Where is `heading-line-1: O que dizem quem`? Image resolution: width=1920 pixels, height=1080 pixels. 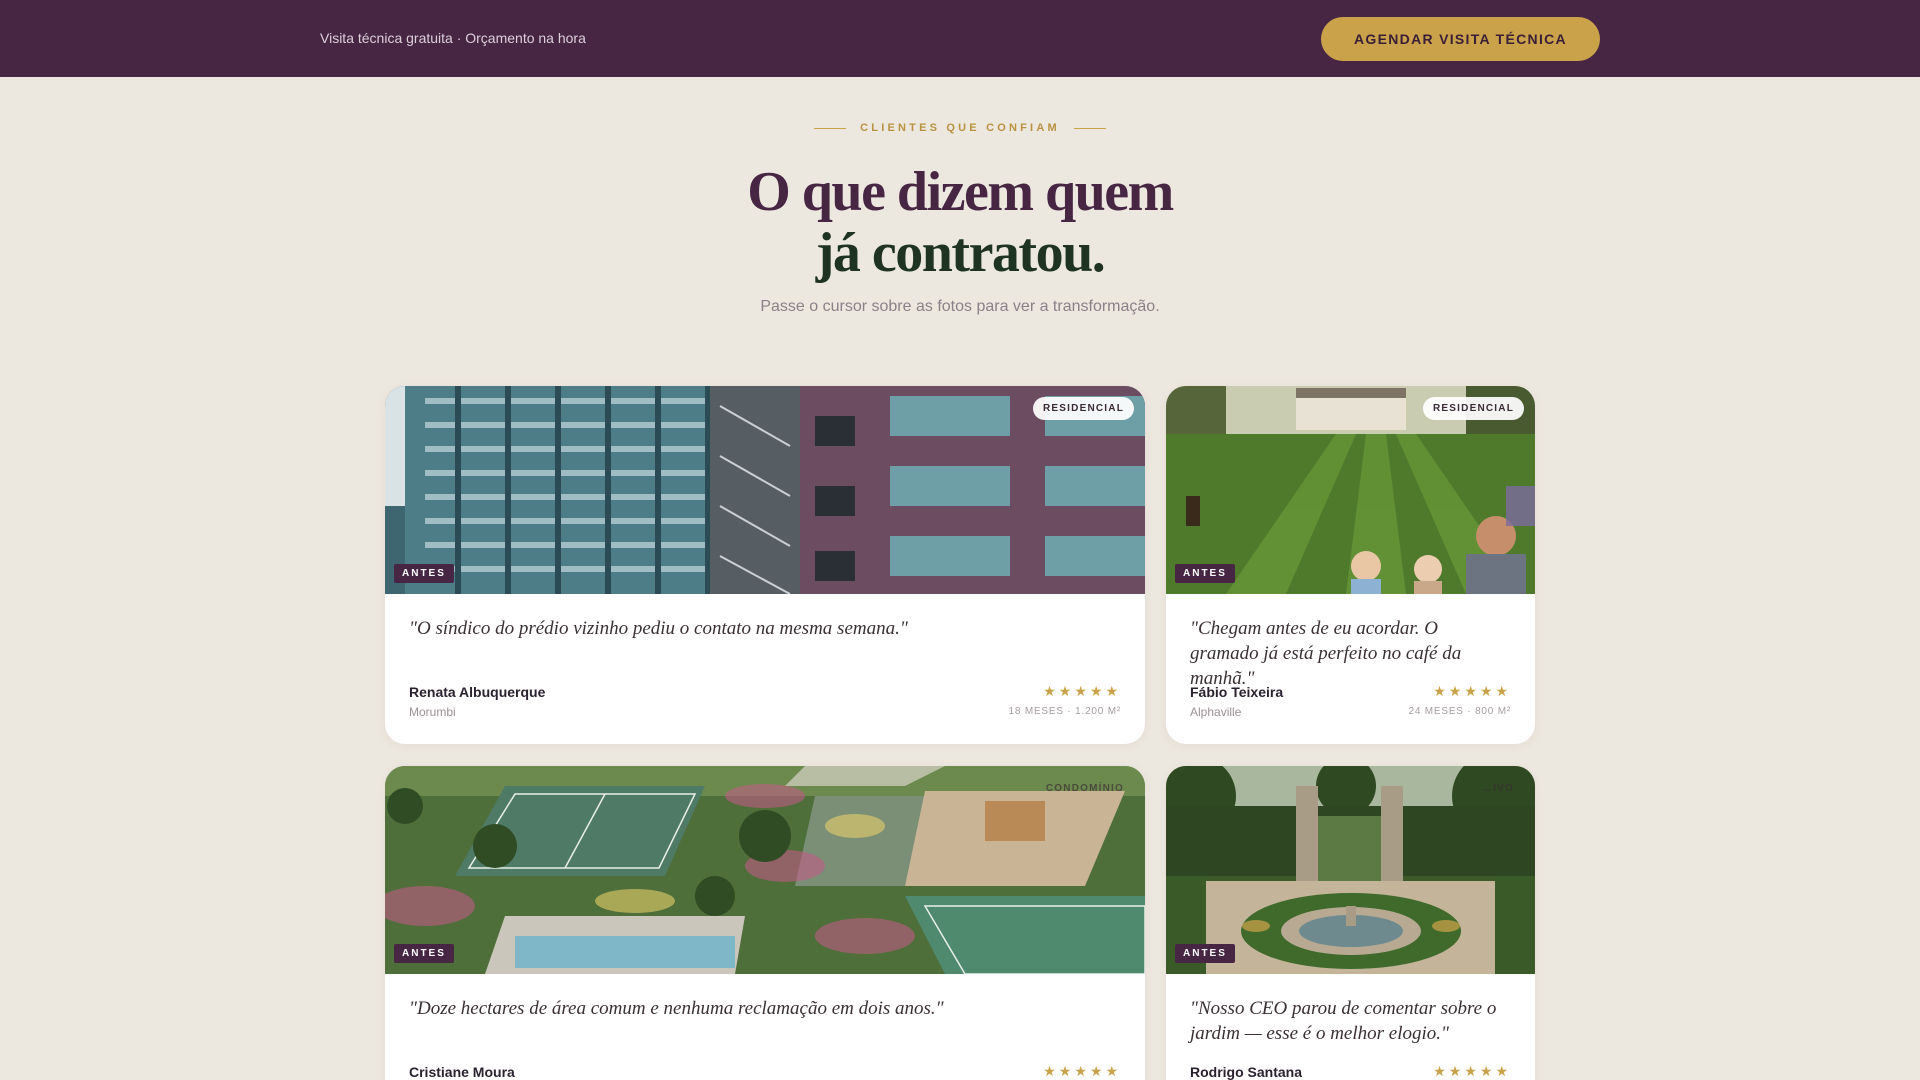 heading-line-1: O que dizem quem is located at coordinates (960, 192).